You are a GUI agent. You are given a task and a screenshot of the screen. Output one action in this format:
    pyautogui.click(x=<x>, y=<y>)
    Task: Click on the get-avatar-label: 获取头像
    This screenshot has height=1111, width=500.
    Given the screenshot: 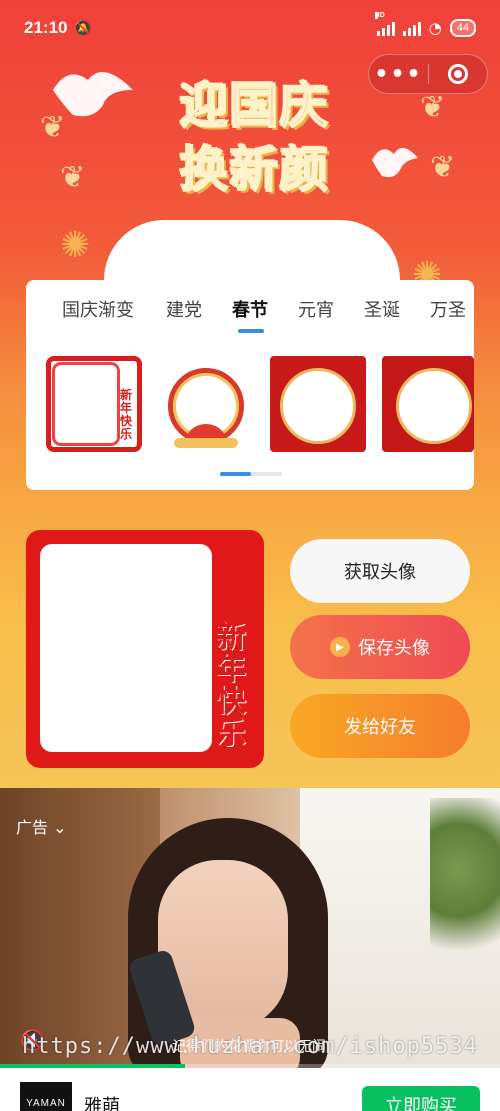 What is the action you would take?
    pyautogui.click(x=380, y=572)
    